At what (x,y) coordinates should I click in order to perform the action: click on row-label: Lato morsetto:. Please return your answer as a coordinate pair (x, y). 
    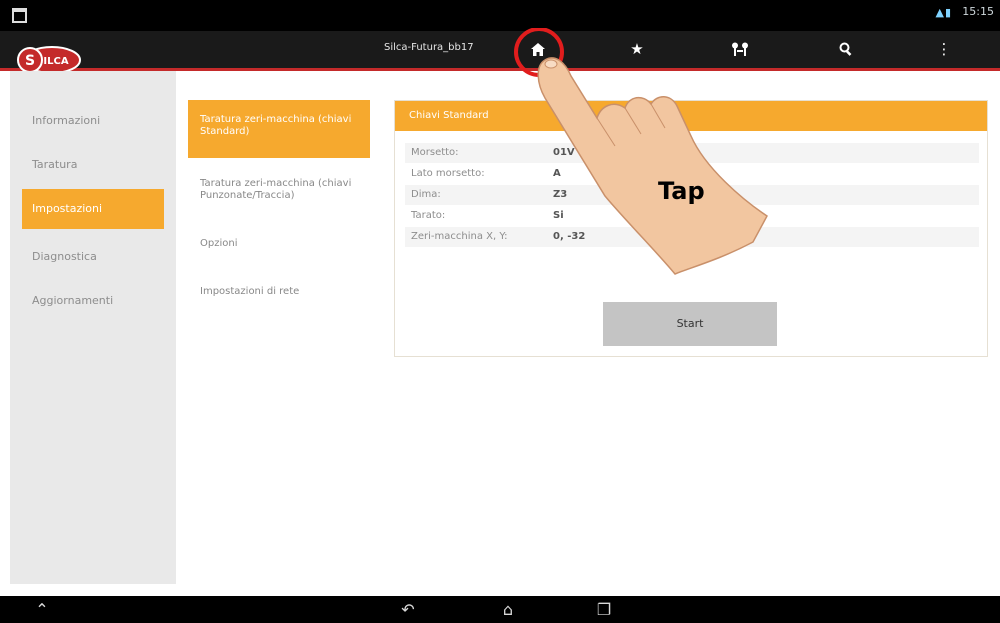
    Looking at the image, I should click on (448, 173).